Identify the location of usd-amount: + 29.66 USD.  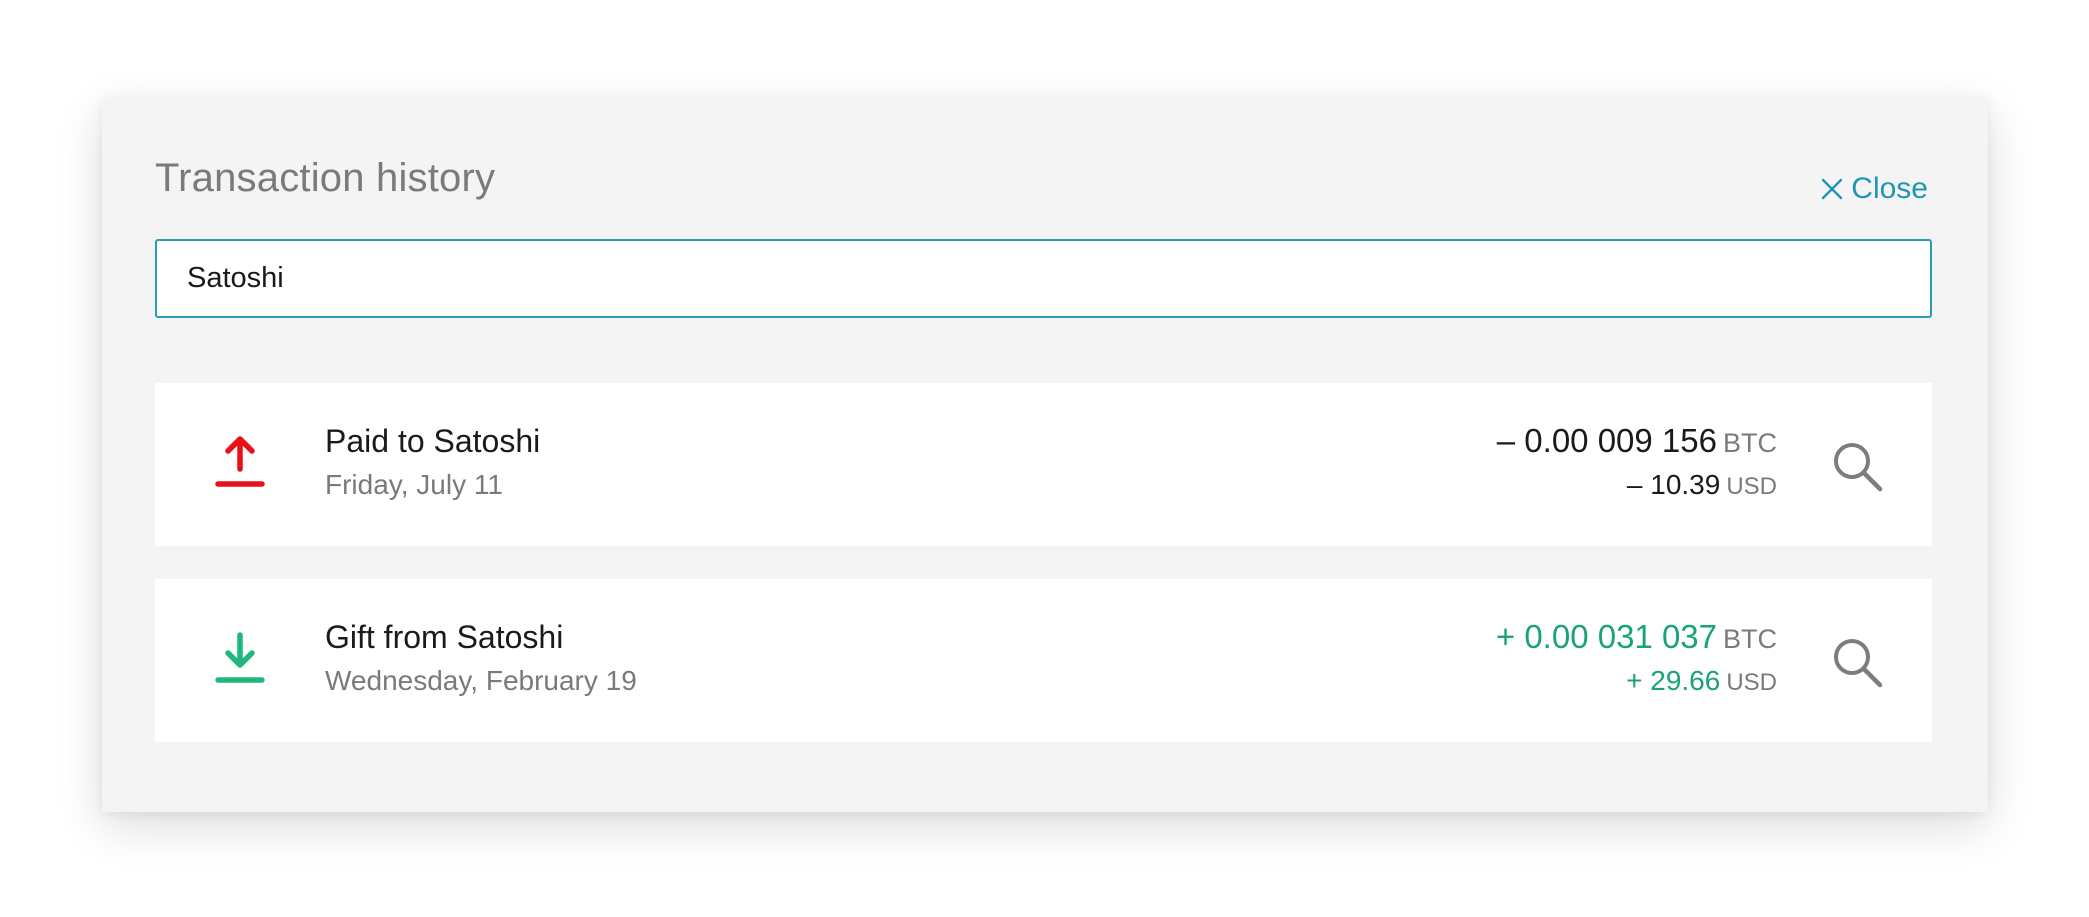
(1701, 681).